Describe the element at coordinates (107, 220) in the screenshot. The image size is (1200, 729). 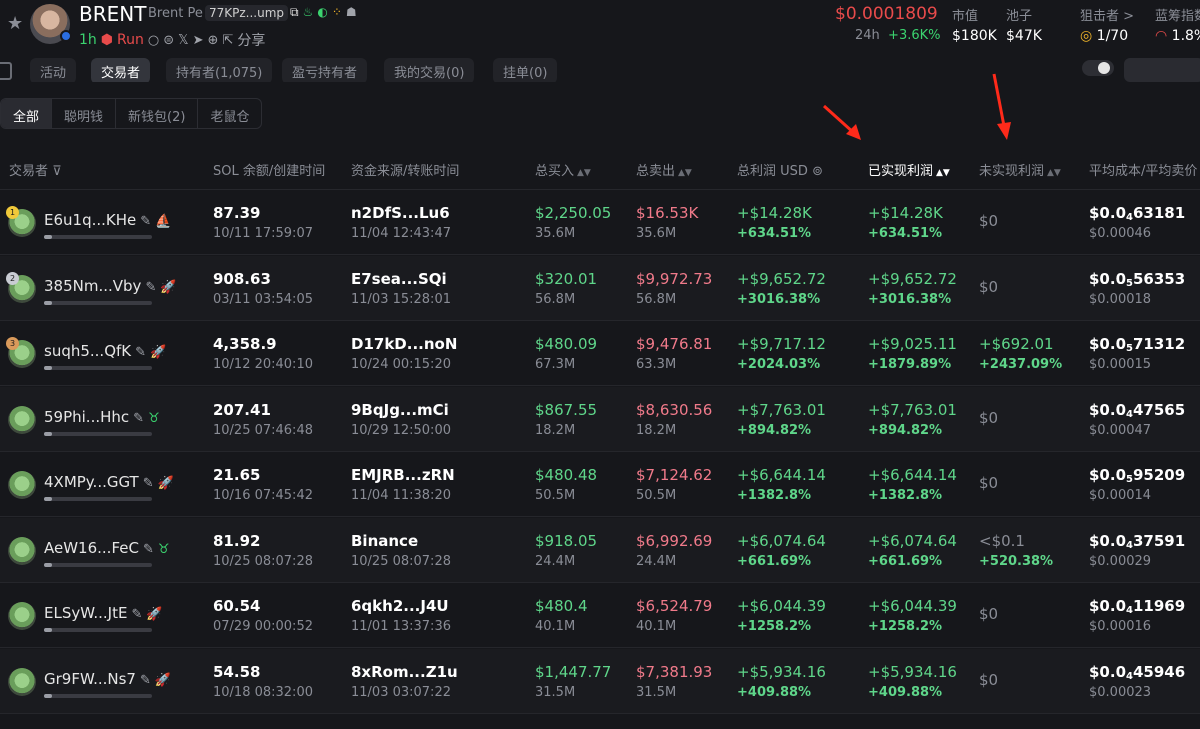
I see `trader-address: E6u1q...KHe ✎ ⛵` at that location.